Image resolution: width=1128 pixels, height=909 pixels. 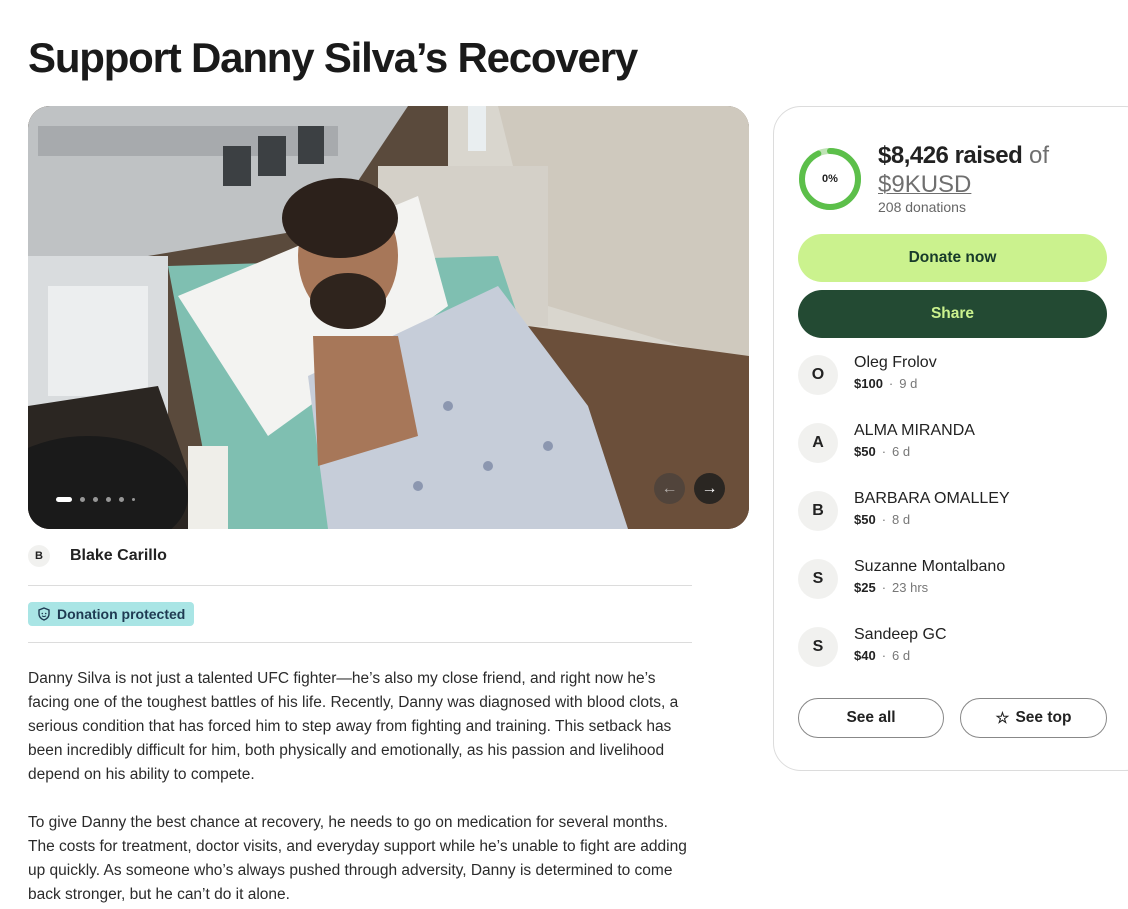 I want to click on organizer: B Blake Carillo, so click(x=97, y=556).